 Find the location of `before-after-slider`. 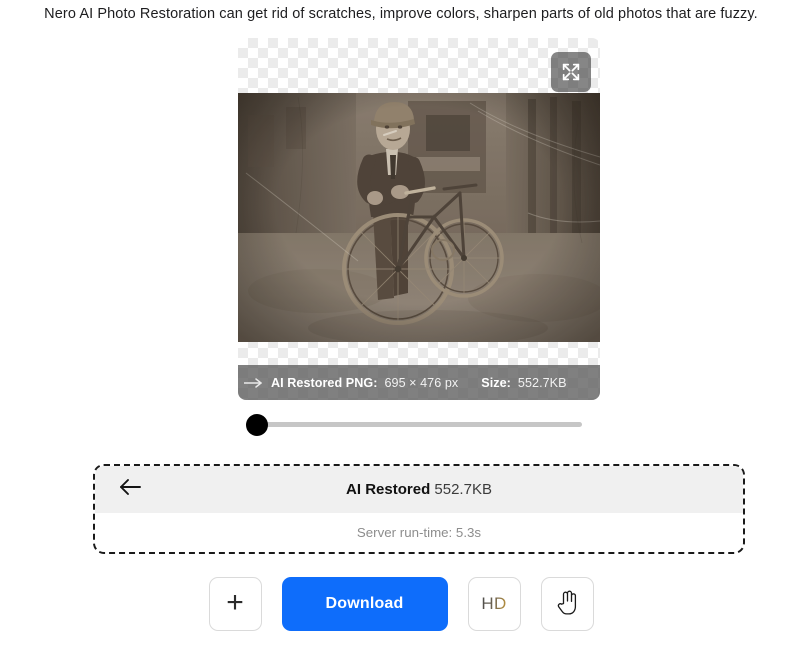

before-after-slider is located at coordinates (414, 425).